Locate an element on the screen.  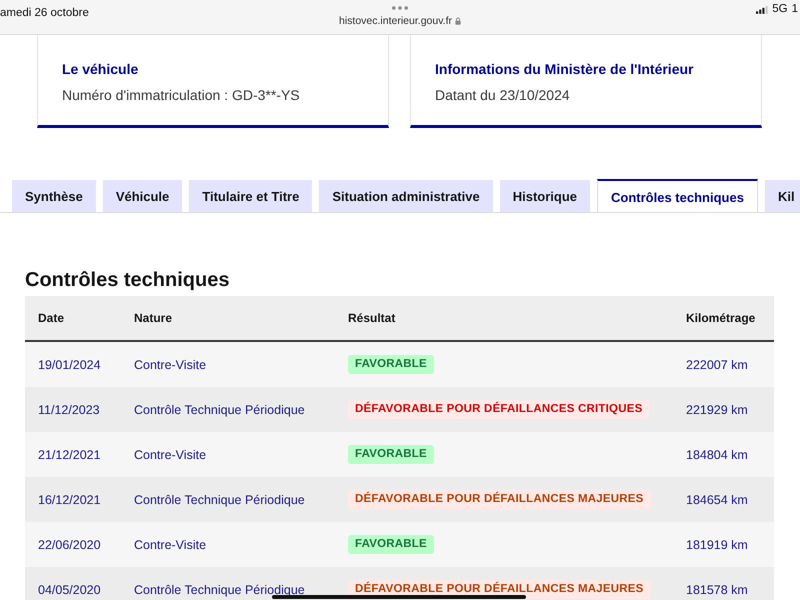
battery-label: 1 is located at coordinates (795, 9).